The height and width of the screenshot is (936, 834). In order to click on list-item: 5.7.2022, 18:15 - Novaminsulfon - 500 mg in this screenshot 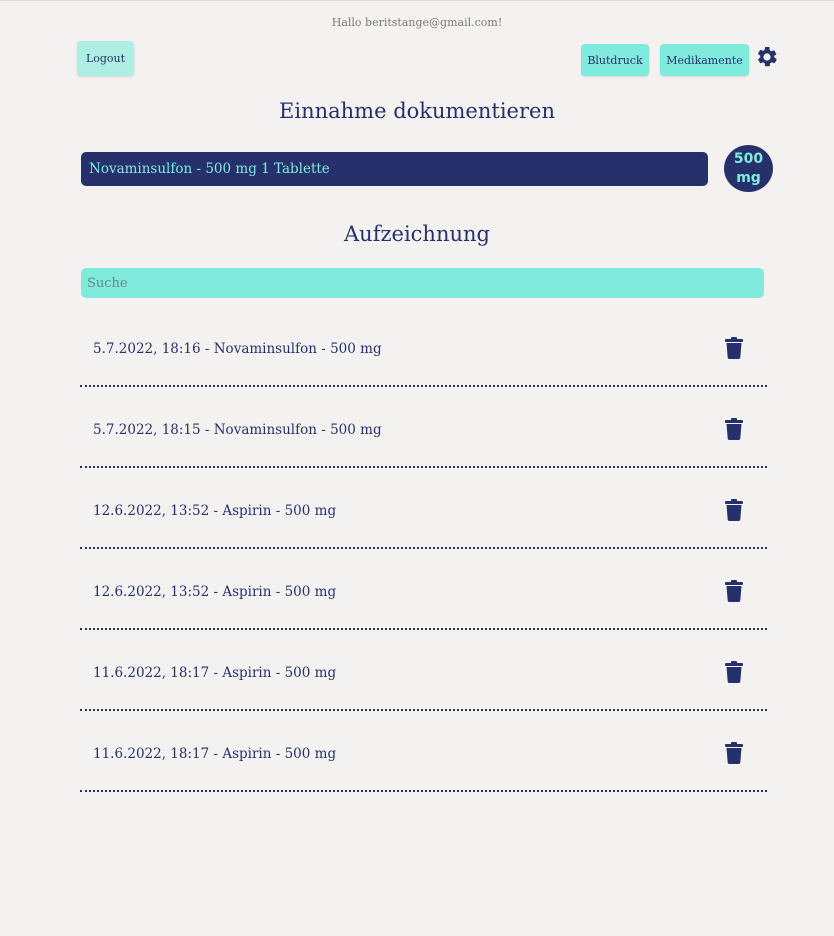, I will do `click(423, 427)`.